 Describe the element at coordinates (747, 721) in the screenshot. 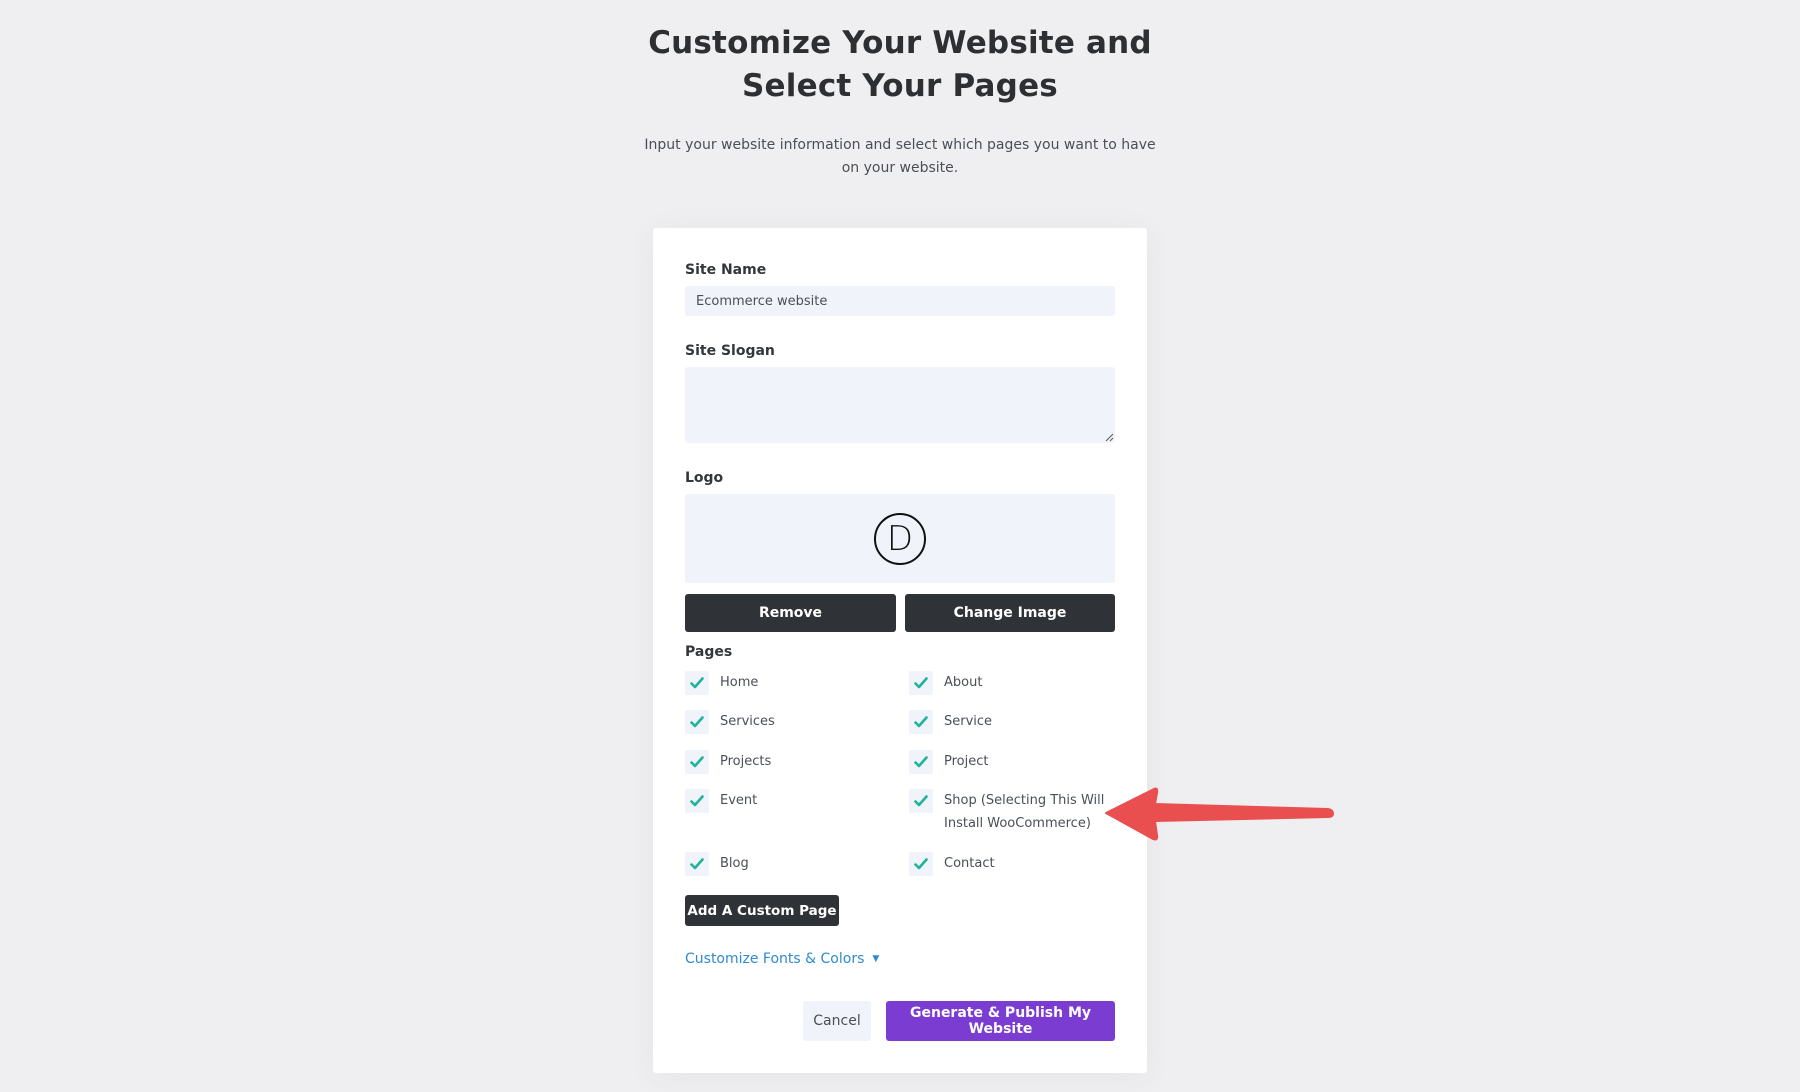

I see `page-option-label: Services` at that location.